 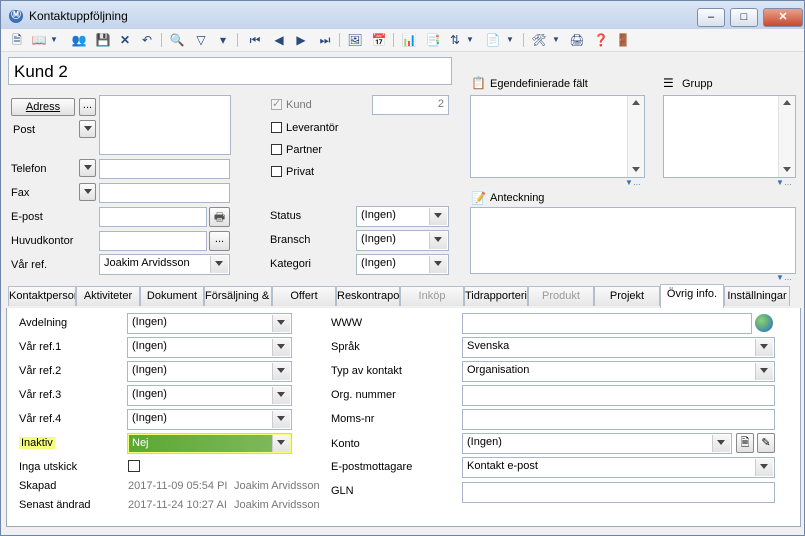 I want to click on chart-icon: 📊, so click(x=409, y=40).